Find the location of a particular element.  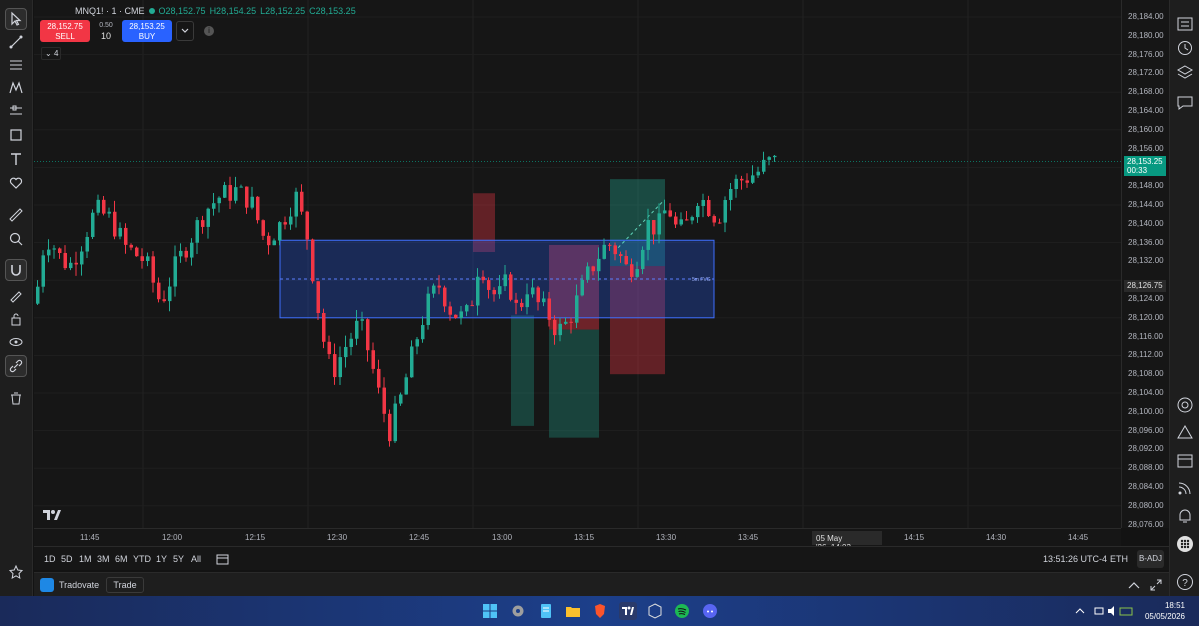

range-button-1y: 1Y is located at coordinates (161, 559).